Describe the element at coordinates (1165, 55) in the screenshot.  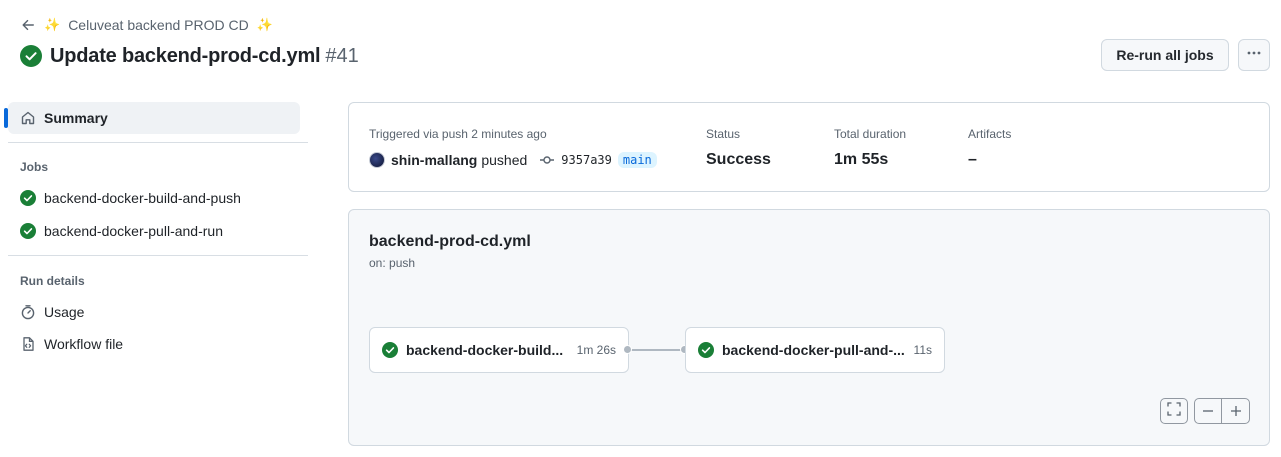
I see `rerun-all-jobs-button: Re-run all jobs` at that location.